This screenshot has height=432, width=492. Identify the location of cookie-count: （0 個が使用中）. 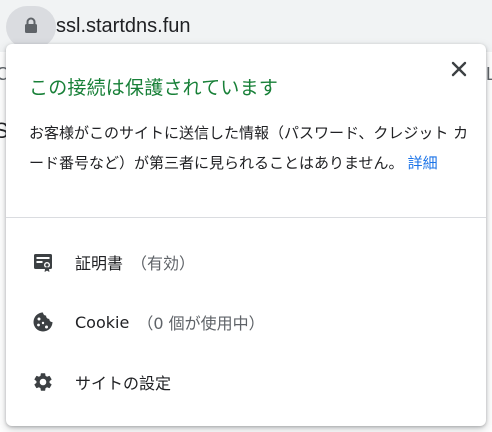
(201, 323).